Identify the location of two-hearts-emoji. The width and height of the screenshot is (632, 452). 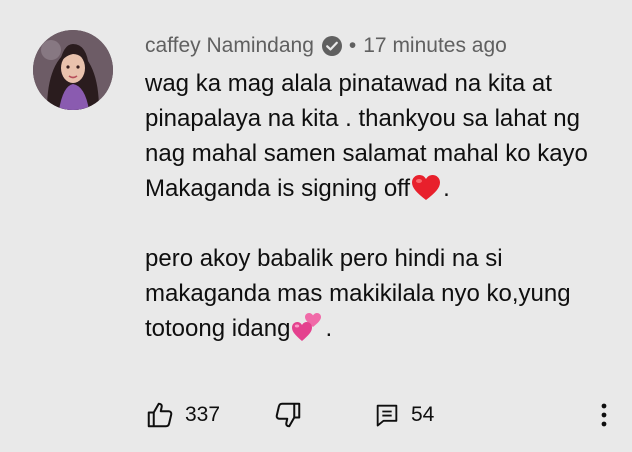
(307, 327).